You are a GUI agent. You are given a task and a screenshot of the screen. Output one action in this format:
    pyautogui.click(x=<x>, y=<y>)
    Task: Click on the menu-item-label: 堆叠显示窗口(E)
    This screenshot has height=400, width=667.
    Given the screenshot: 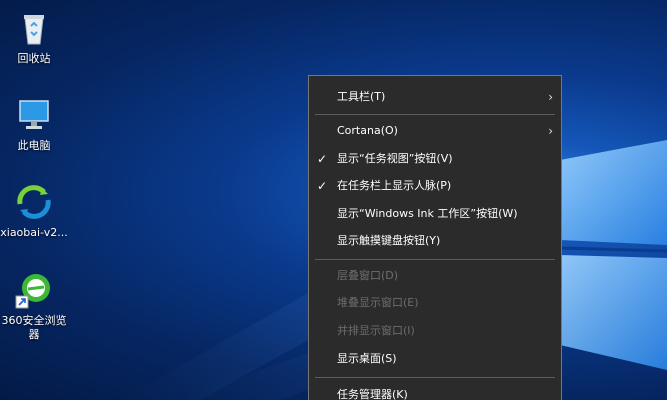 What is the action you would take?
    pyautogui.click(x=378, y=302)
    